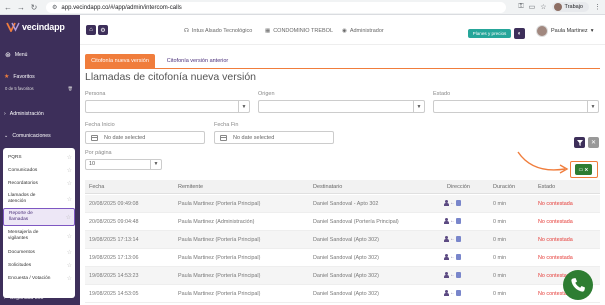 The image size is (605, 305). I want to click on user-icon: ◉, so click(344, 31).